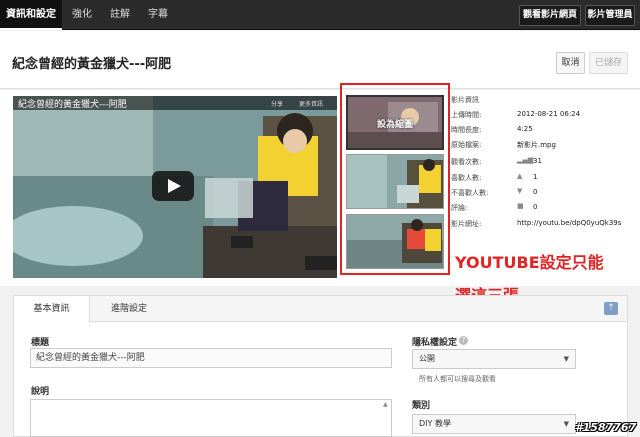 Image resolution: width=640 pixels, height=437 pixels. Describe the element at coordinates (385, 404) in the screenshot. I see `scroll-up-icon: ▲` at that location.